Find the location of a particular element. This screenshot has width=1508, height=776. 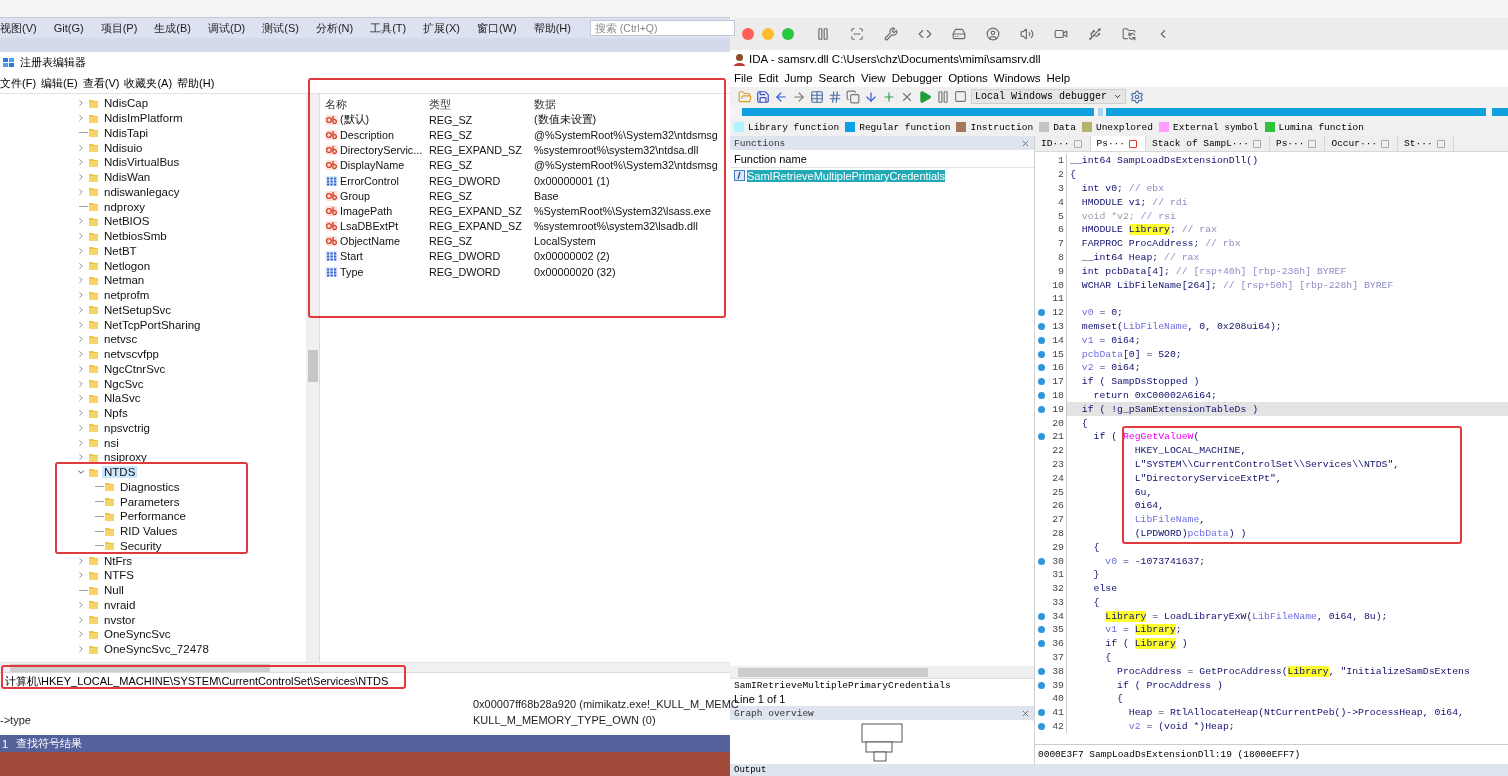

menu-item: 调试(D) is located at coordinates (226, 28).